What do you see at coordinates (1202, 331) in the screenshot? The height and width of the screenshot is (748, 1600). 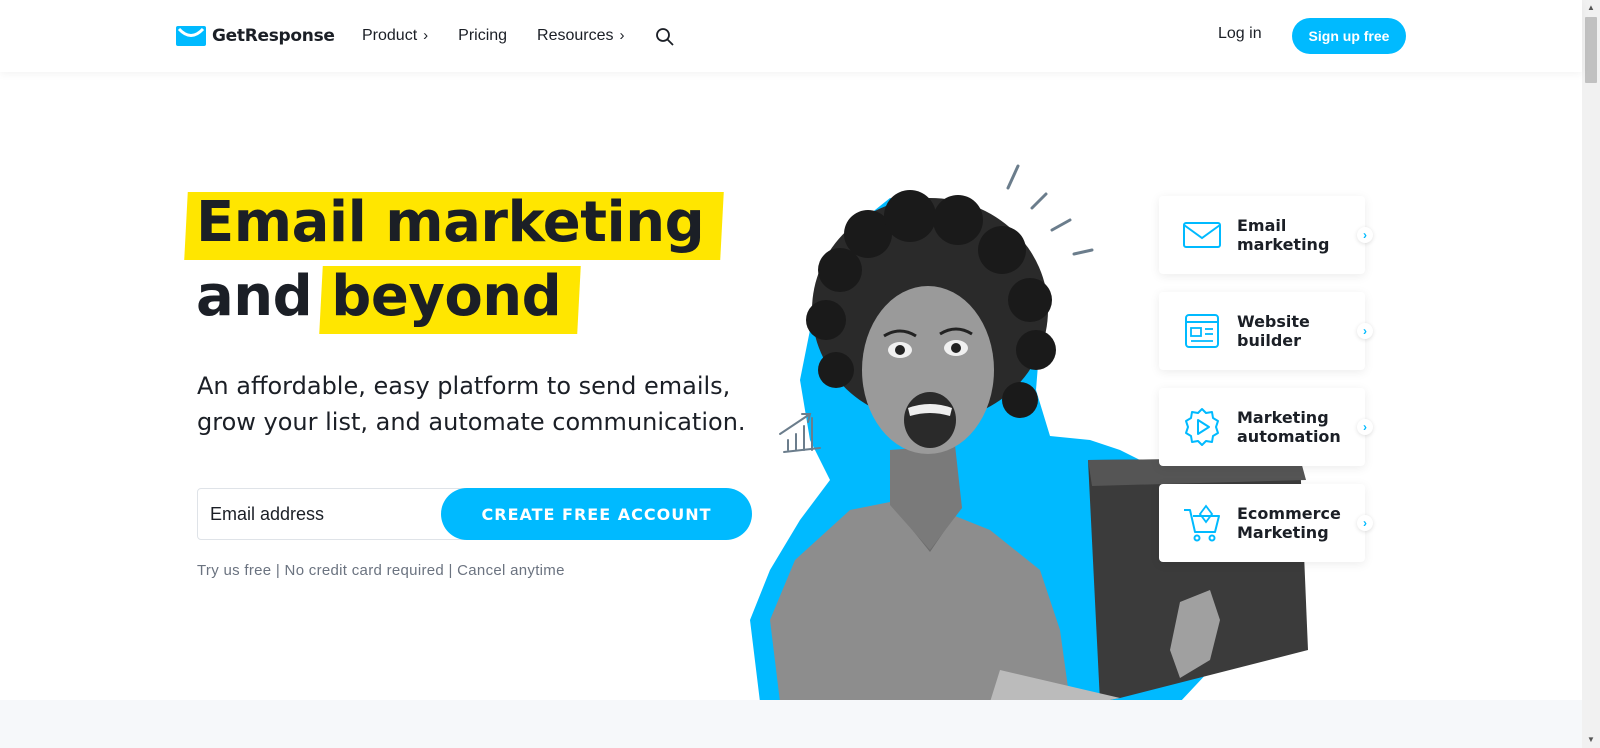 I see `website-icon` at bounding box center [1202, 331].